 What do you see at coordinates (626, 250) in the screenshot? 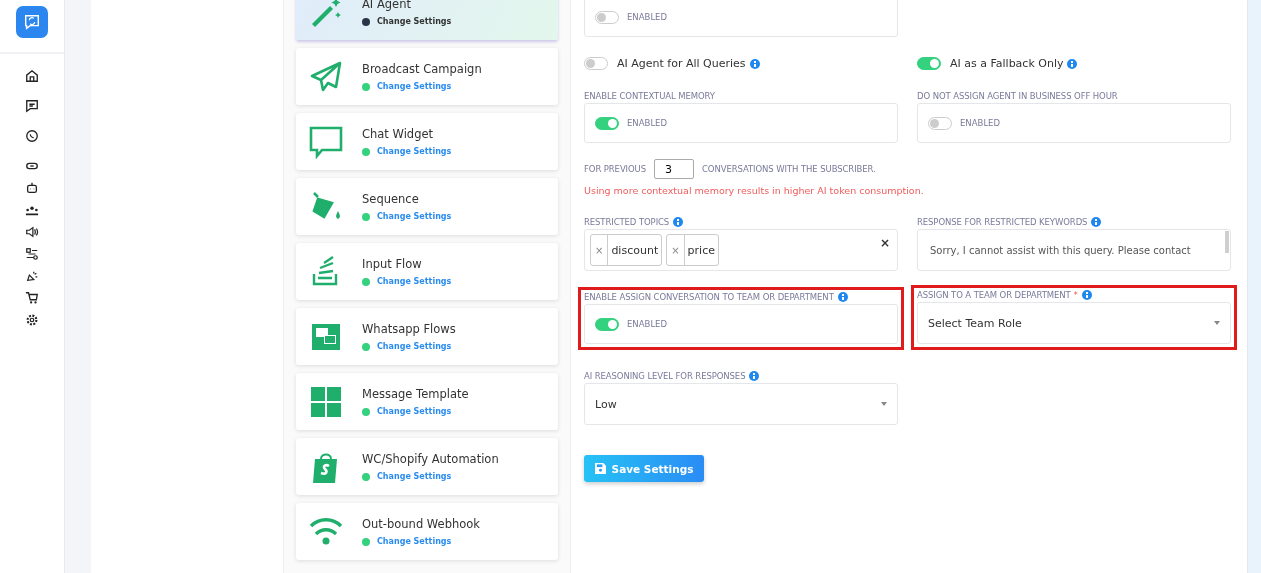
I see `topic-tag: × discount` at bounding box center [626, 250].